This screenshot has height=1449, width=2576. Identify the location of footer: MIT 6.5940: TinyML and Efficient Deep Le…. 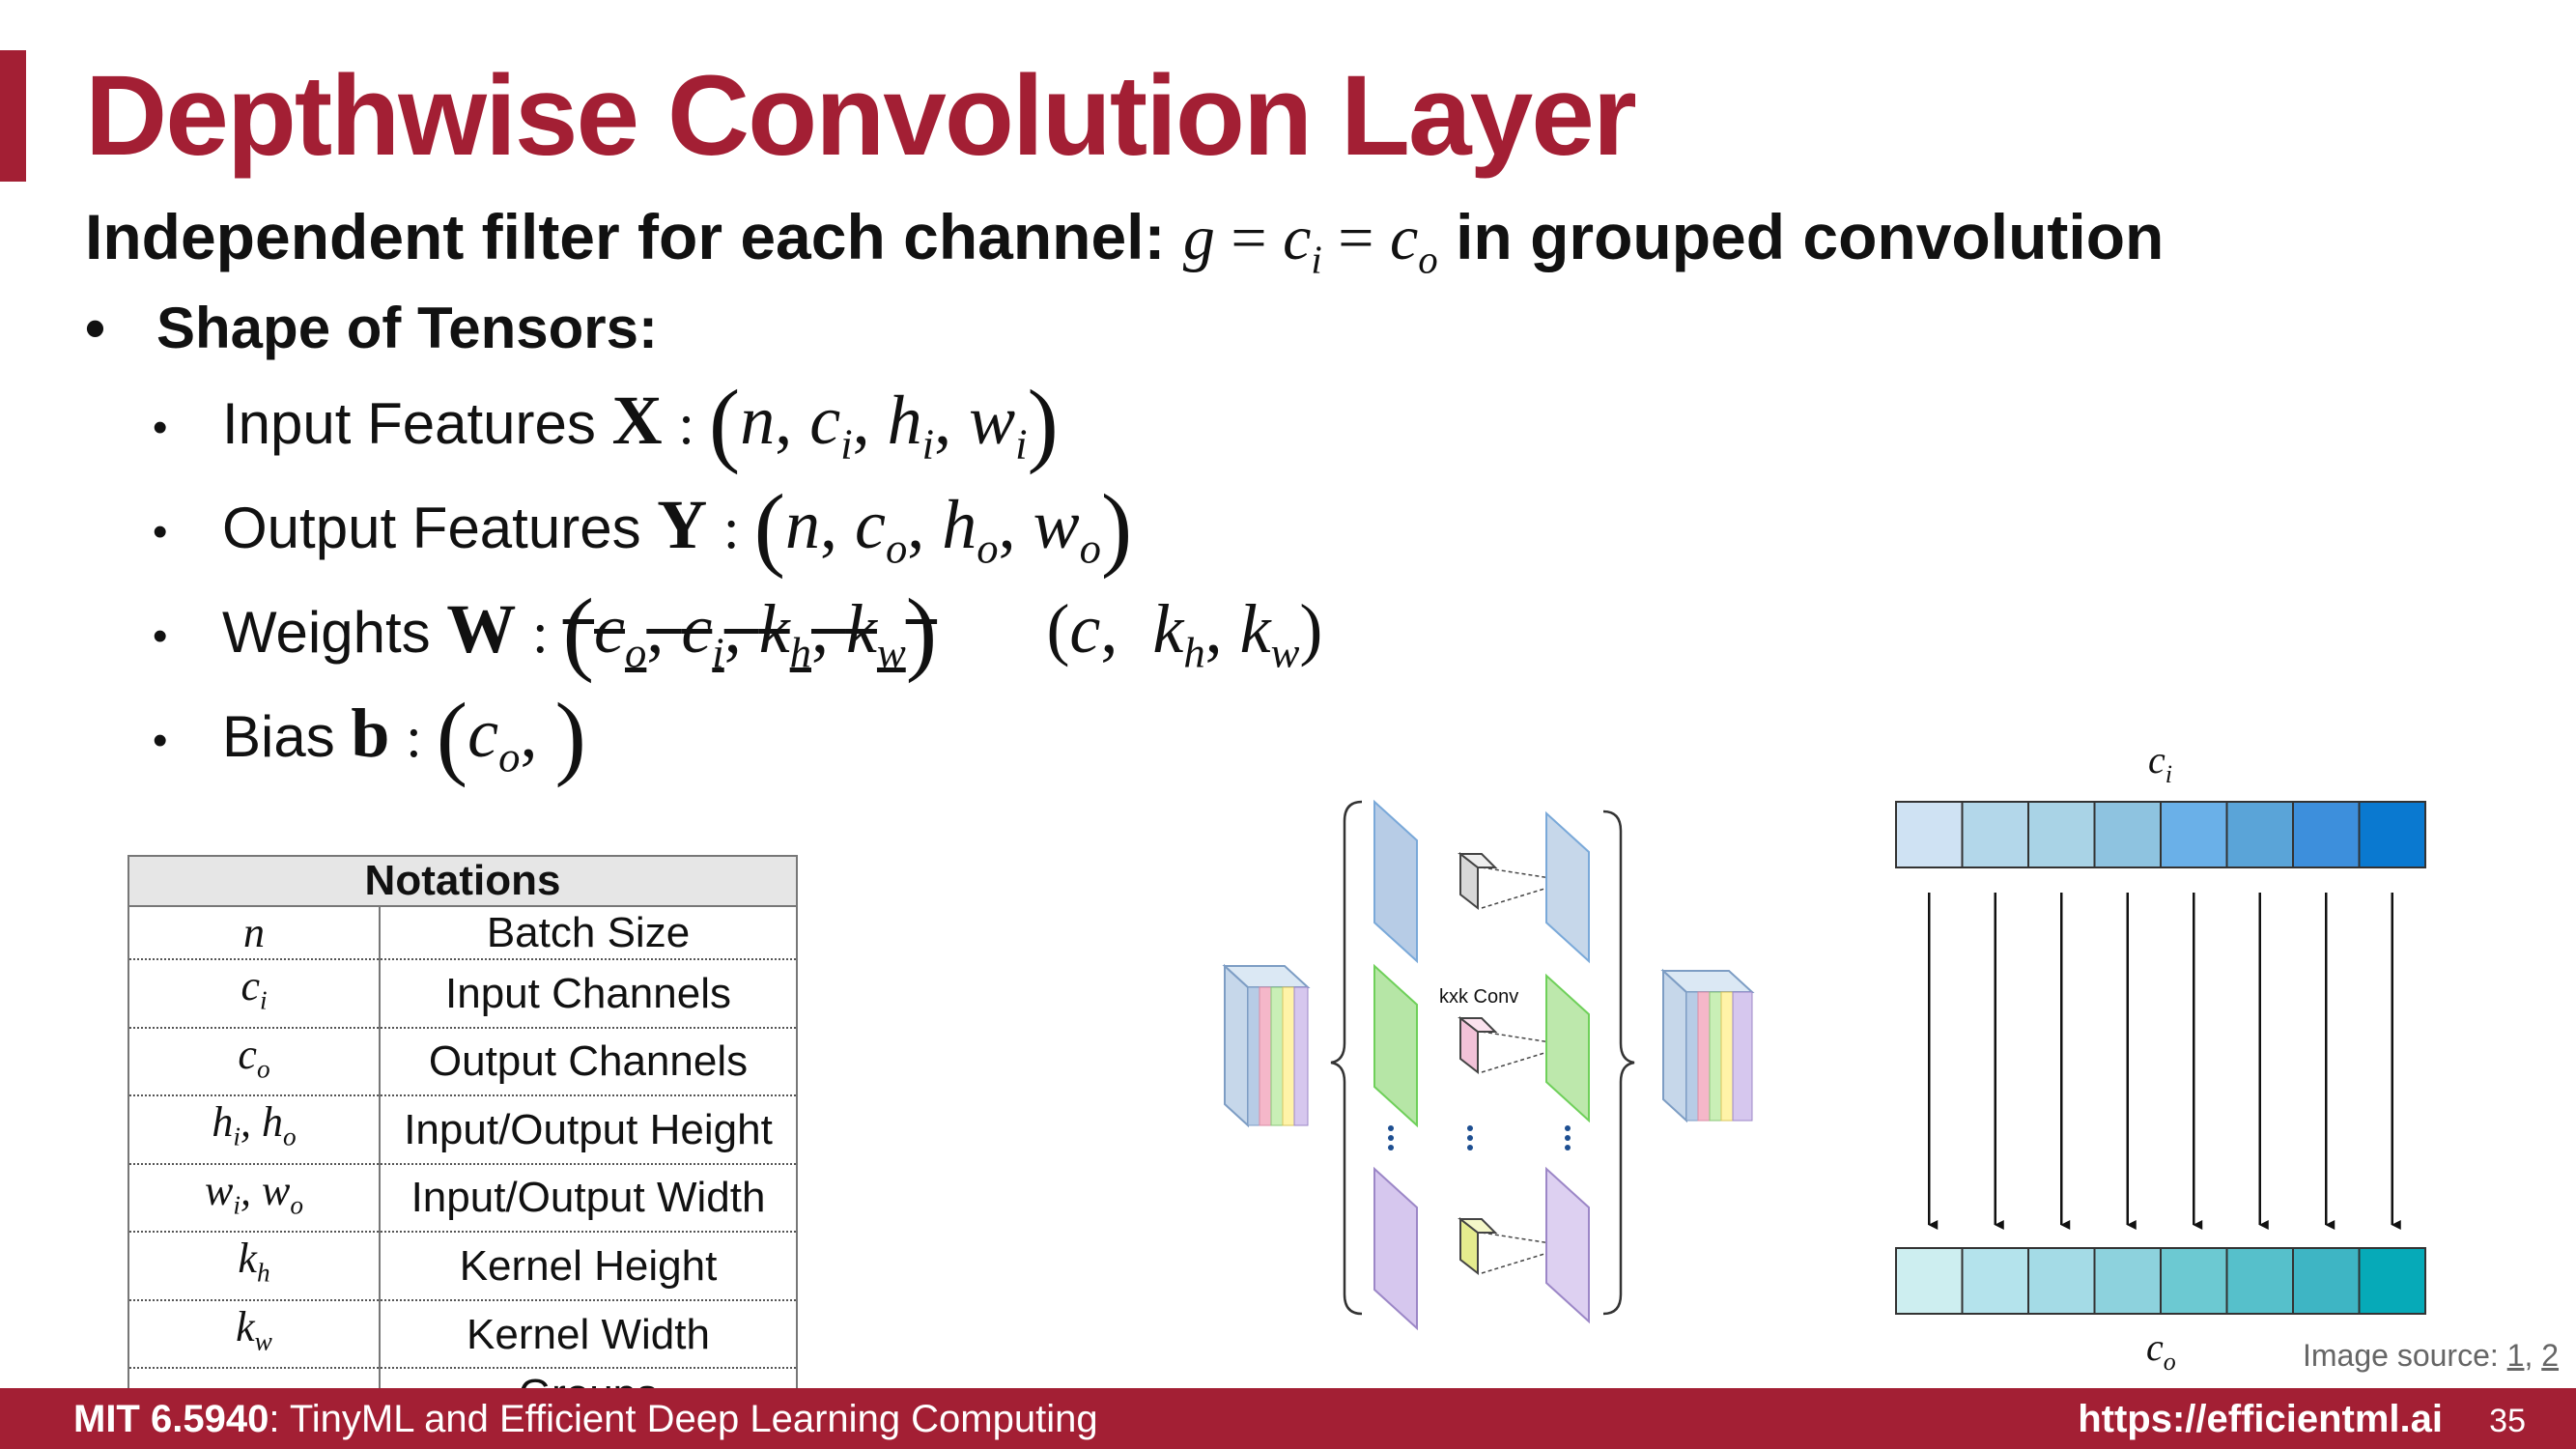
(1288, 1418).